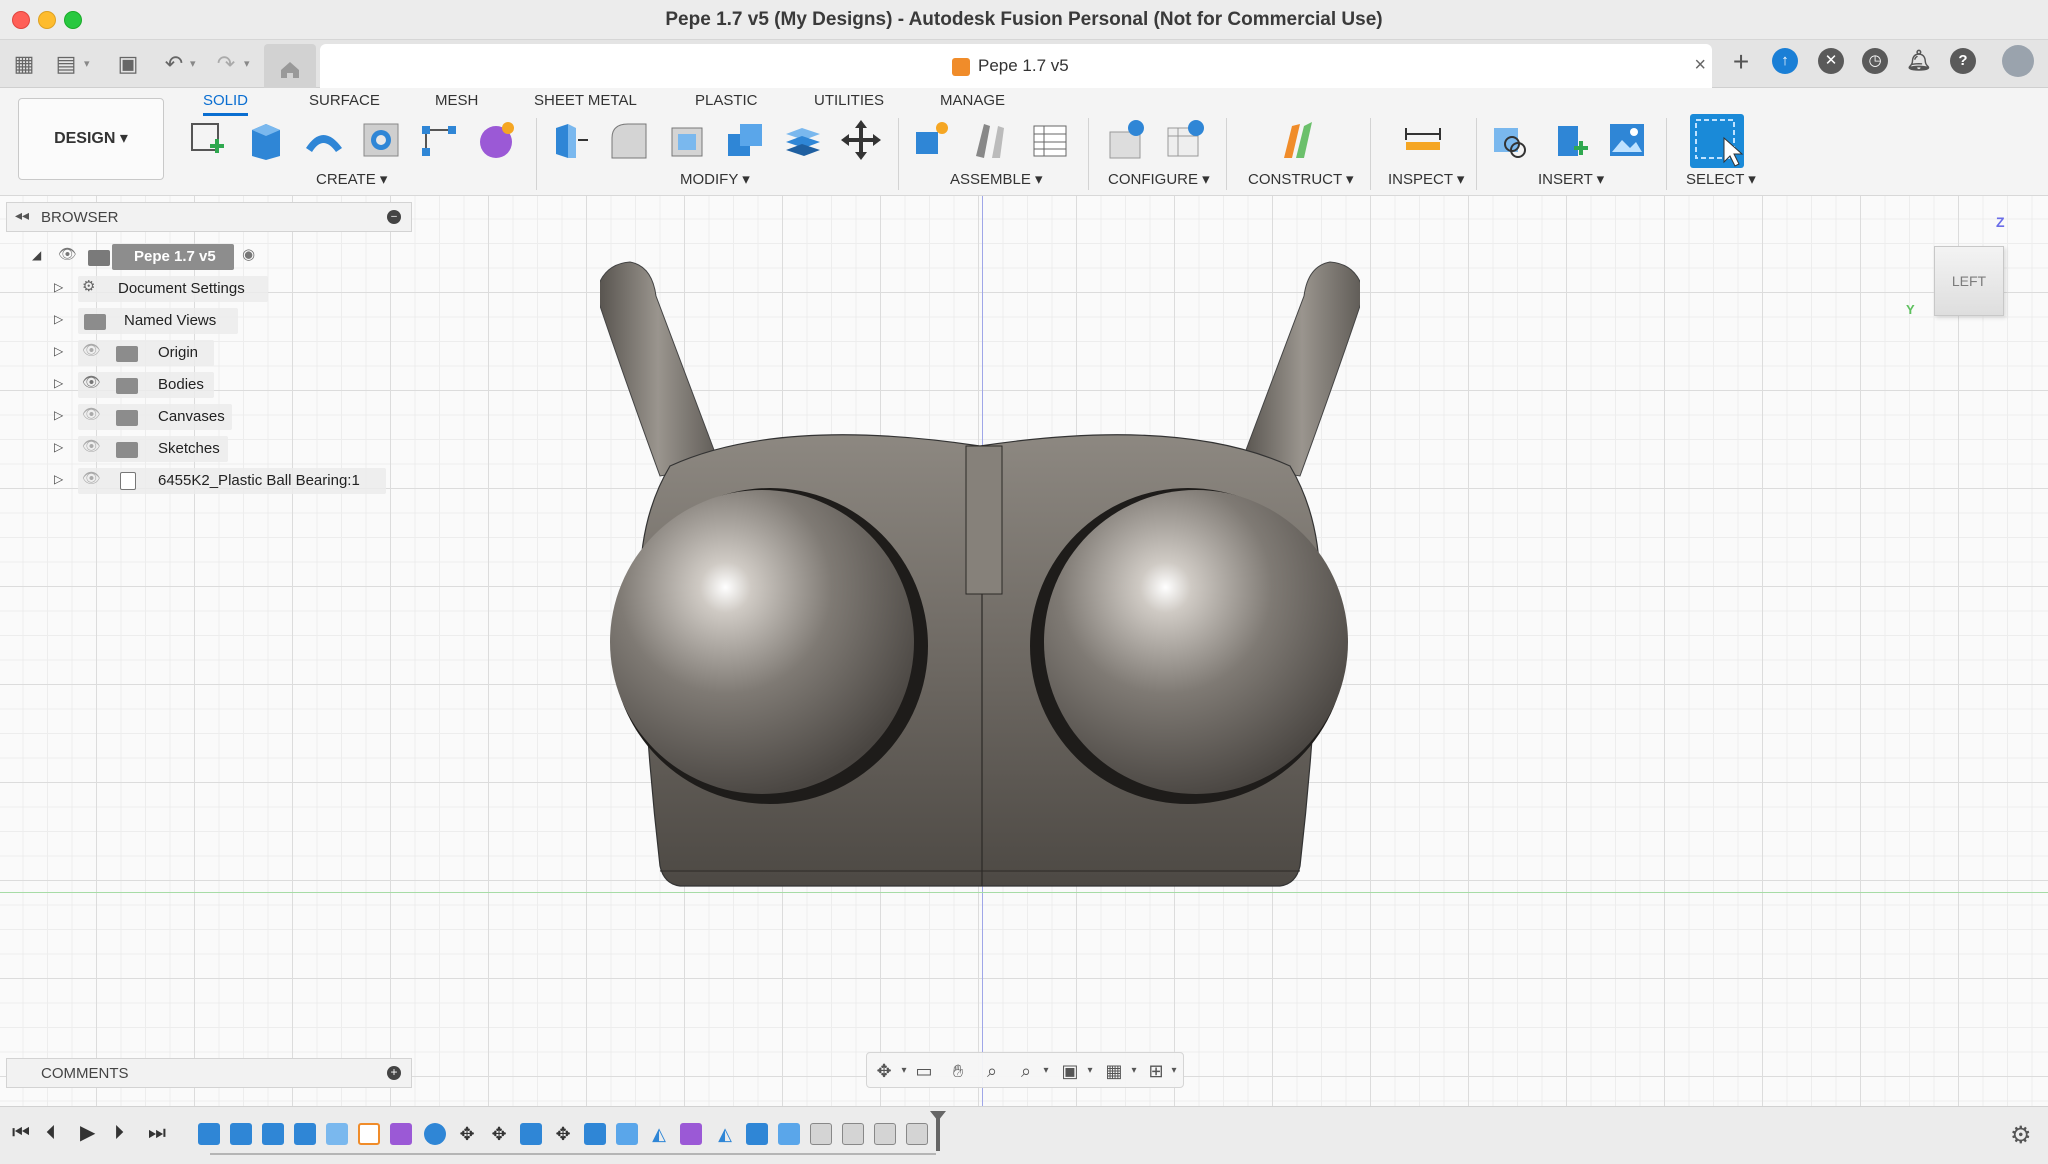  What do you see at coordinates (924, 1071) in the screenshot?
I see `look-at-icon: ▭` at bounding box center [924, 1071].